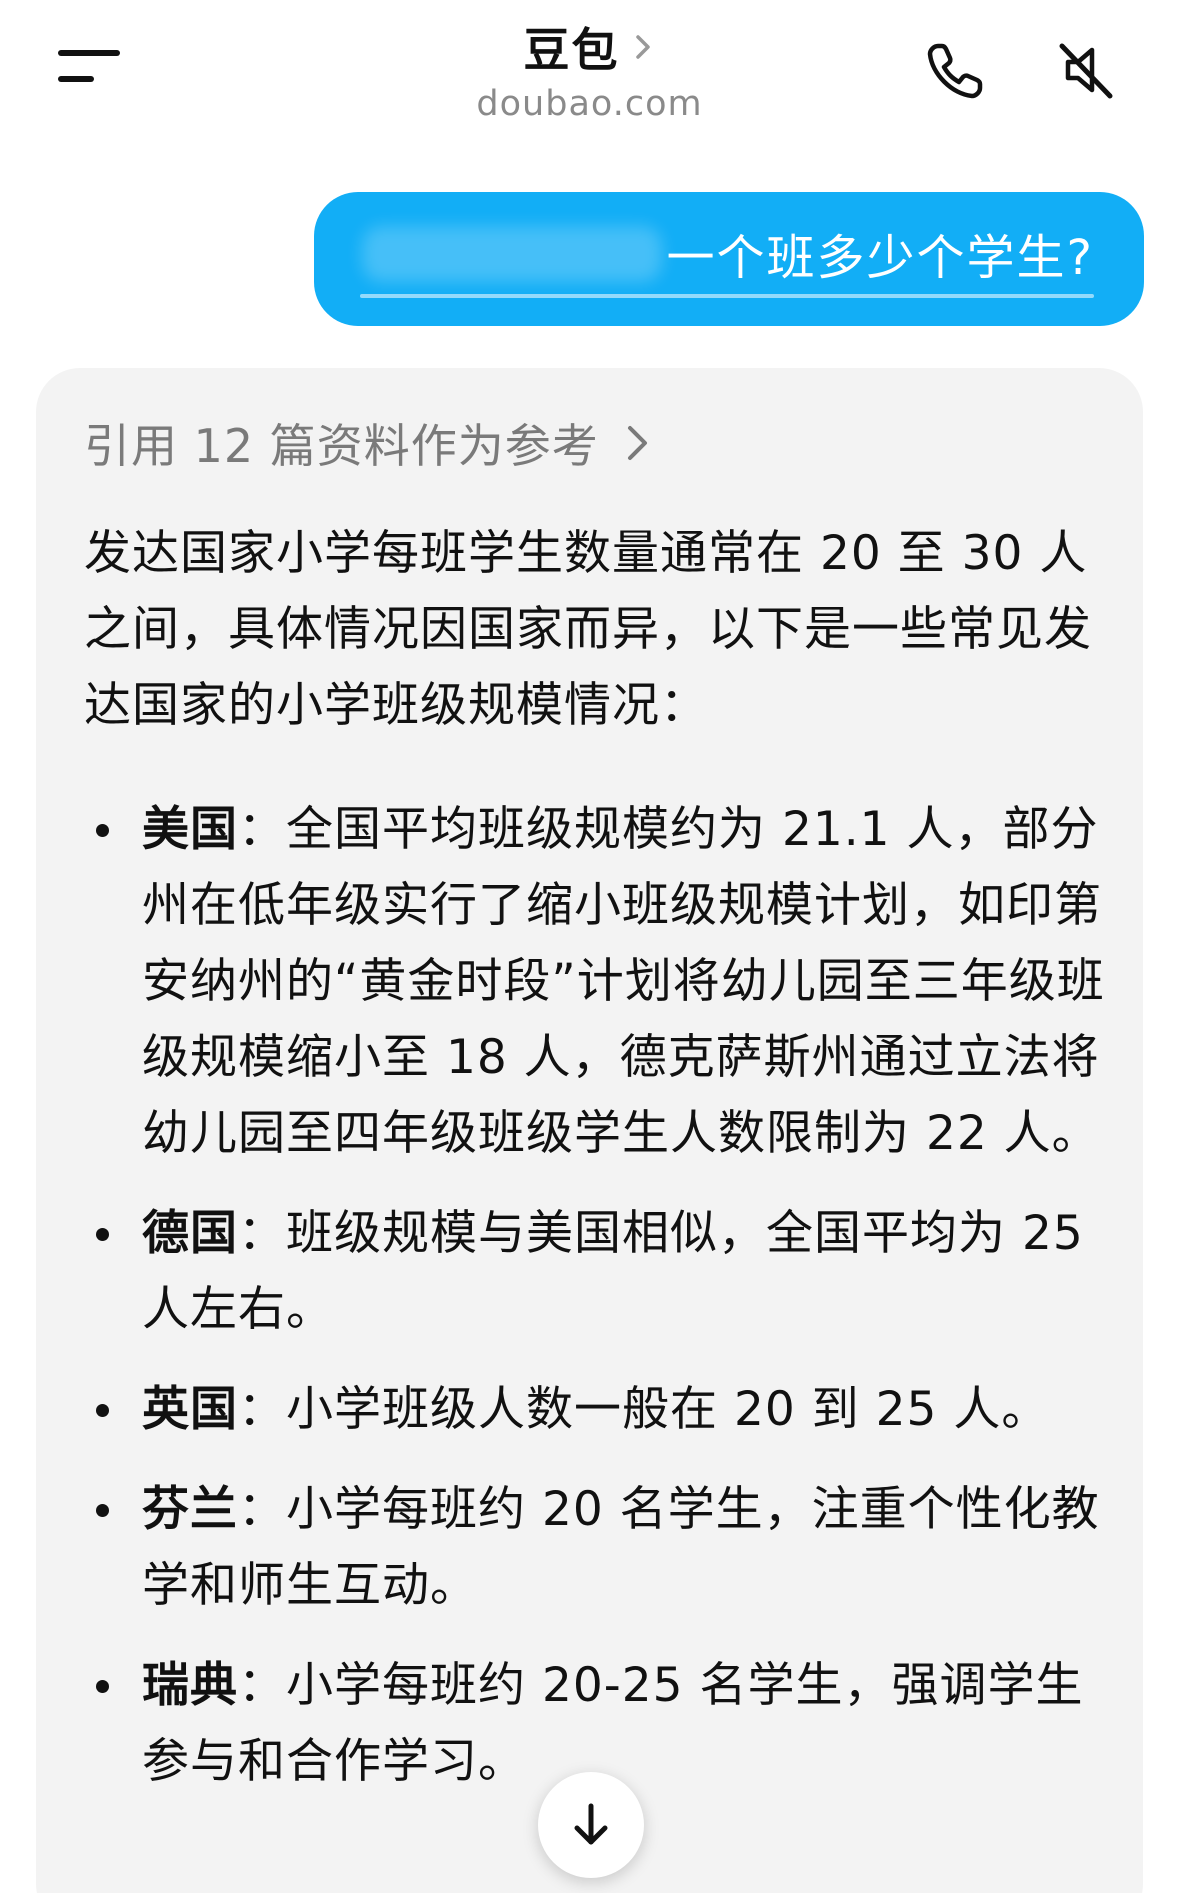 Image resolution: width=1179 pixels, height=1893 pixels. What do you see at coordinates (341, 446) in the screenshot?
I see `references-label: 引用 12 篇资料作为参考` at bounding box center [341, 446].